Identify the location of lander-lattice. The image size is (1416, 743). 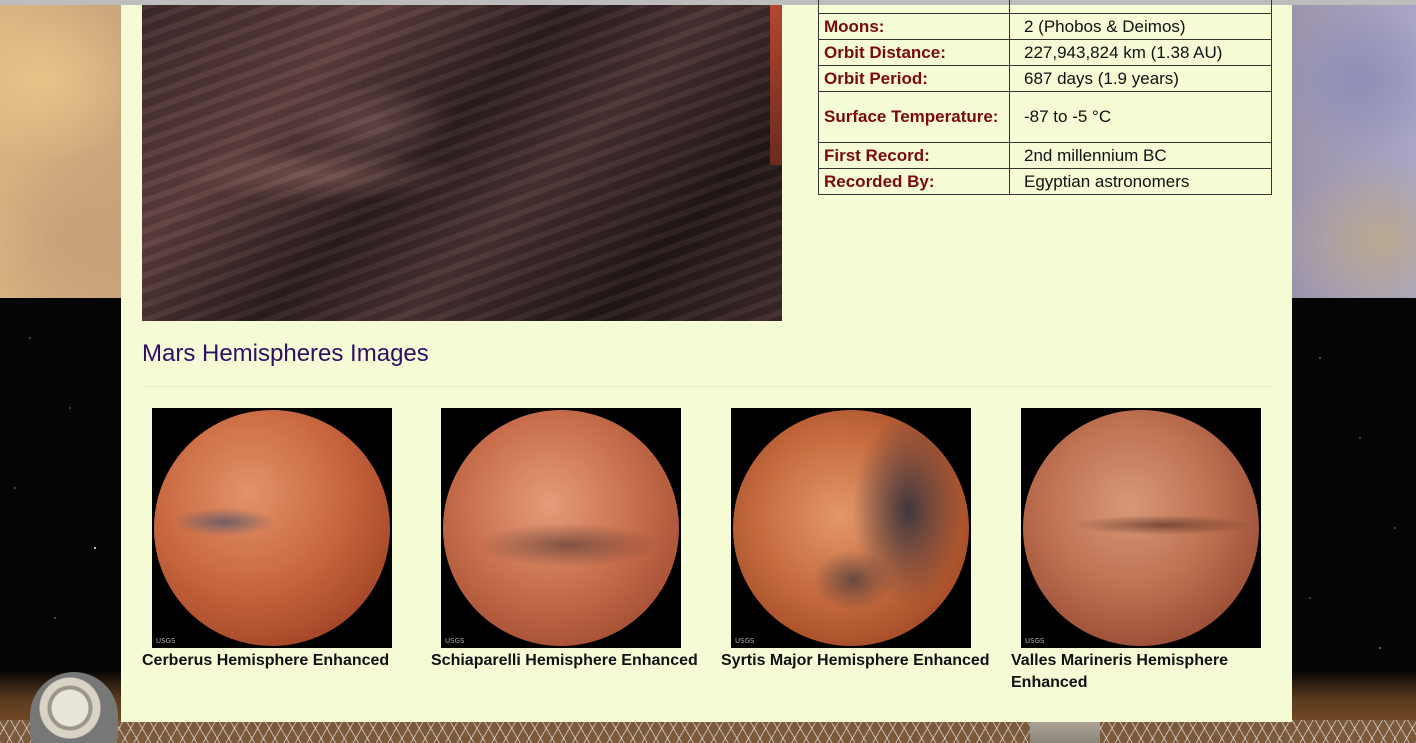
(708, 731).